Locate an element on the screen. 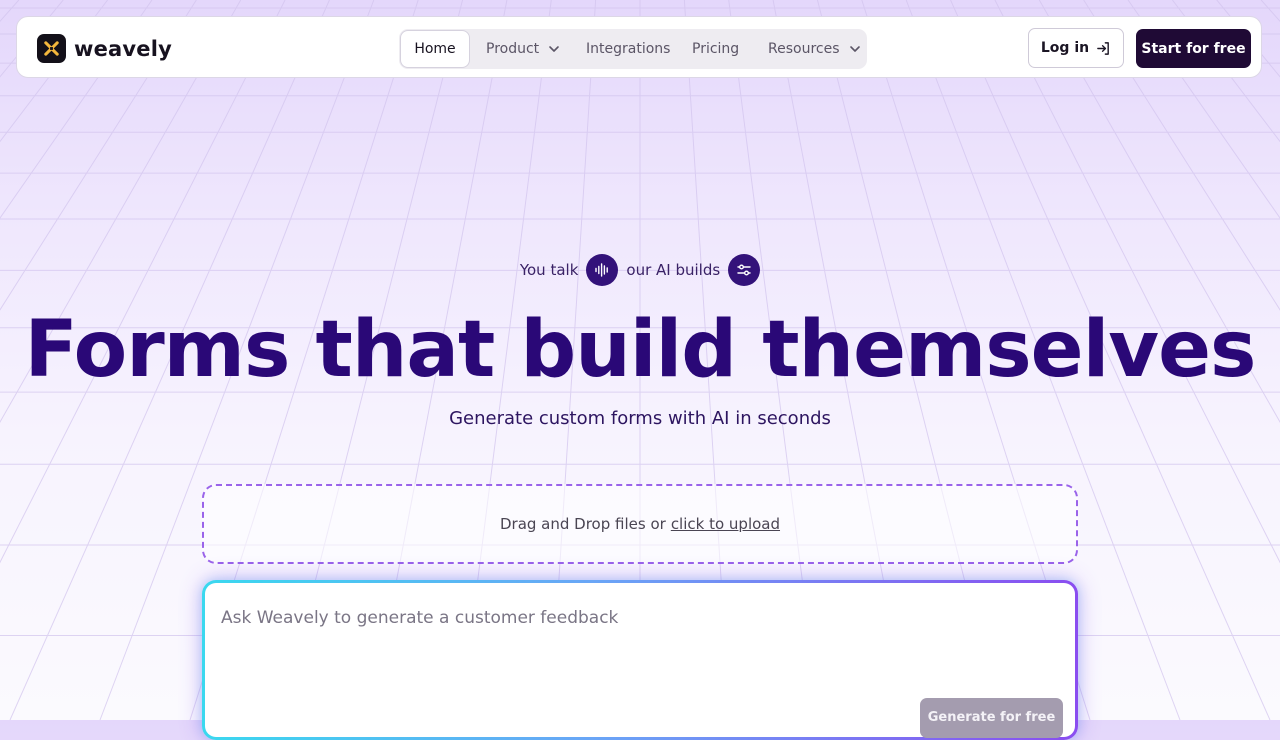 This screenshot has width=1280, height=740. dropzone-text: Drag and Drop files or is located at coordinates (582, 524).